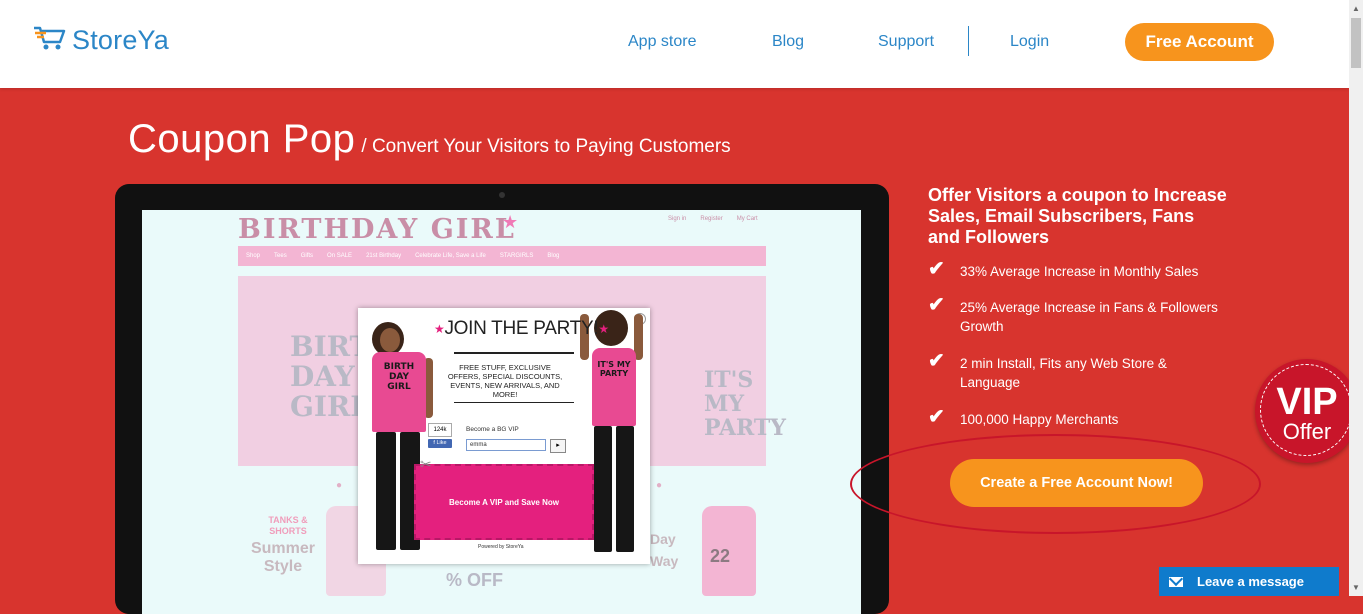 The image size is (1363, 614). I want to click on popup-title-text: JOIN THE PARTY!, so click(521, 328).